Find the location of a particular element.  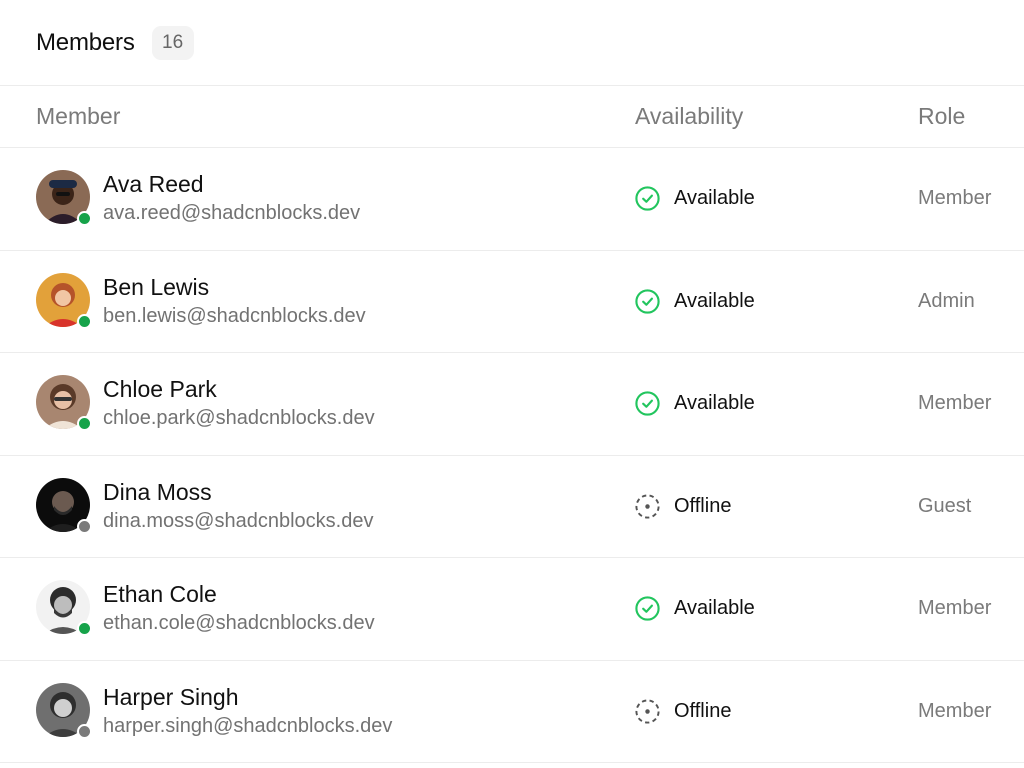

member-name: Dina Moss is located at coordinates (157, 491).